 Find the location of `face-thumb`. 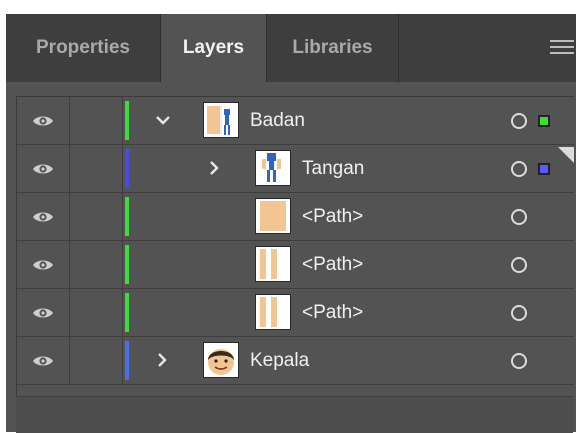

face-thumb is located at coordinates (221, 360).